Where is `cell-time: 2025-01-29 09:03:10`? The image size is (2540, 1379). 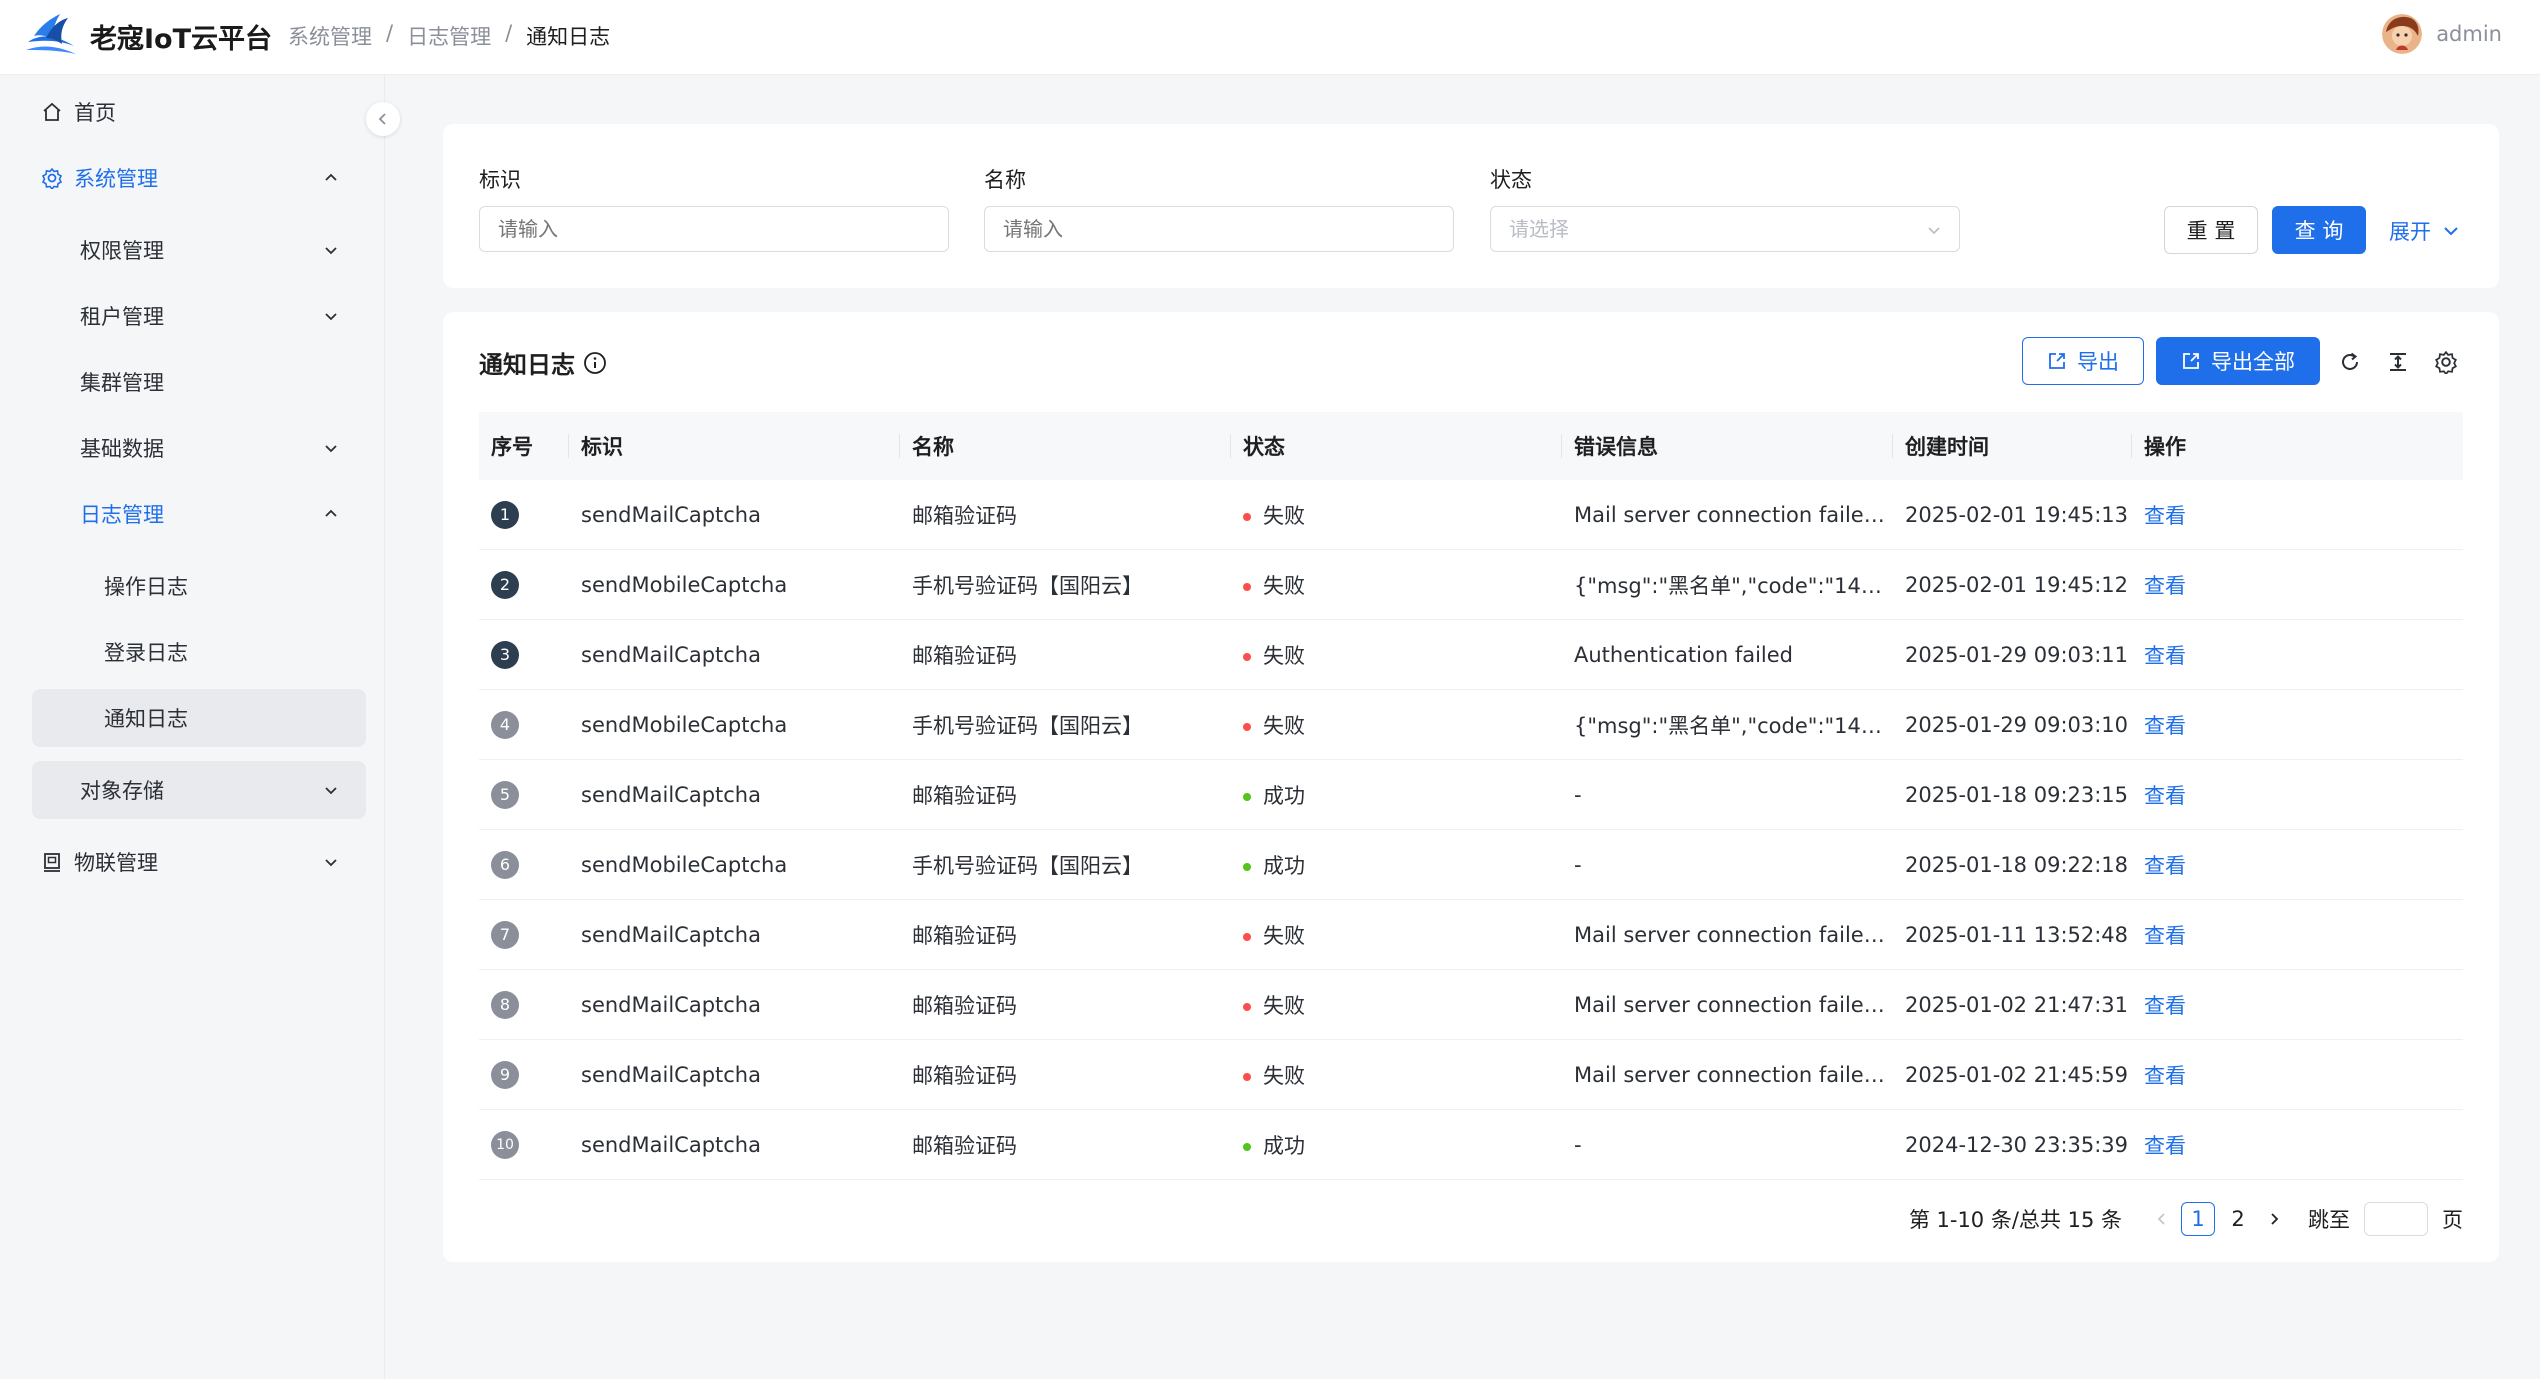
cell-time: 2025-01-29 09:03:10 is located at coordinates (2012, 724).